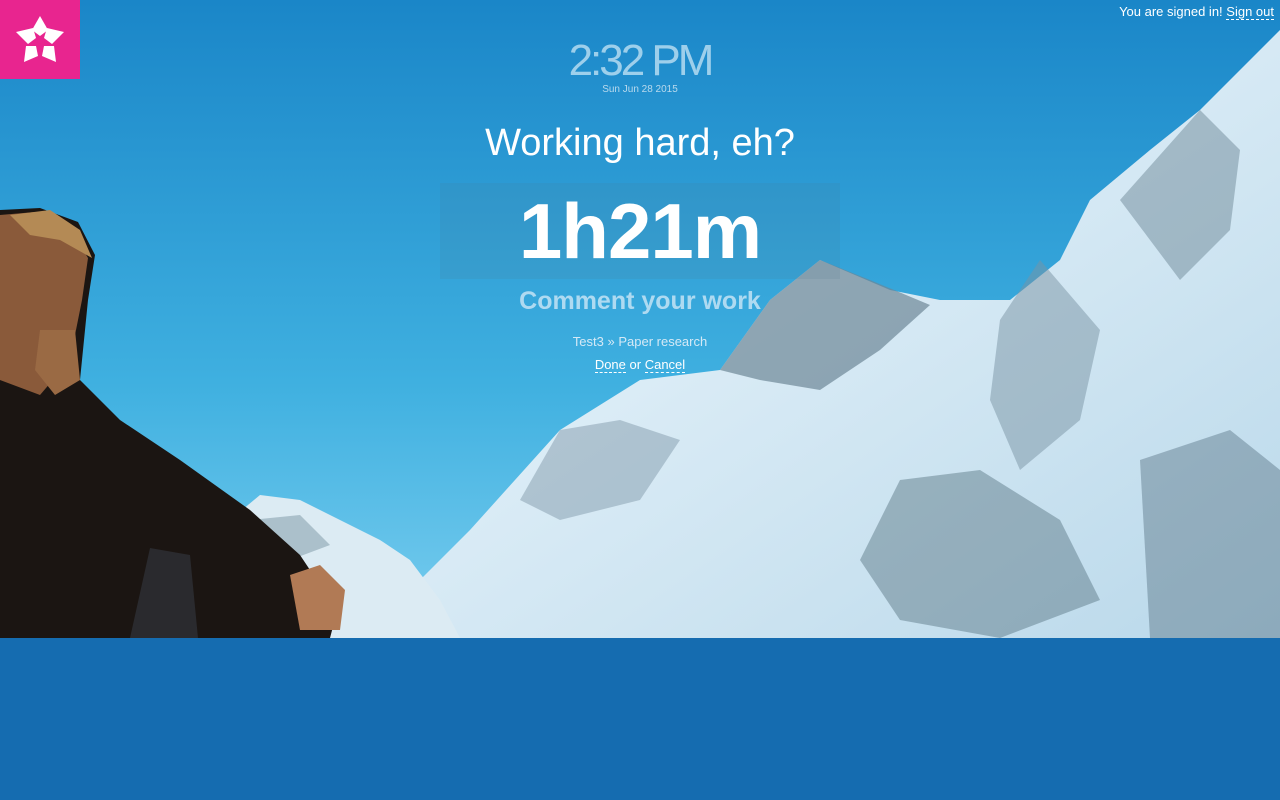 This screenshot has height=800, width=1280. What do you see at coordinates (640, 231) in the screenshot?
I see `elapsed-timer: 1h21m` at bounding box center [640, 231].